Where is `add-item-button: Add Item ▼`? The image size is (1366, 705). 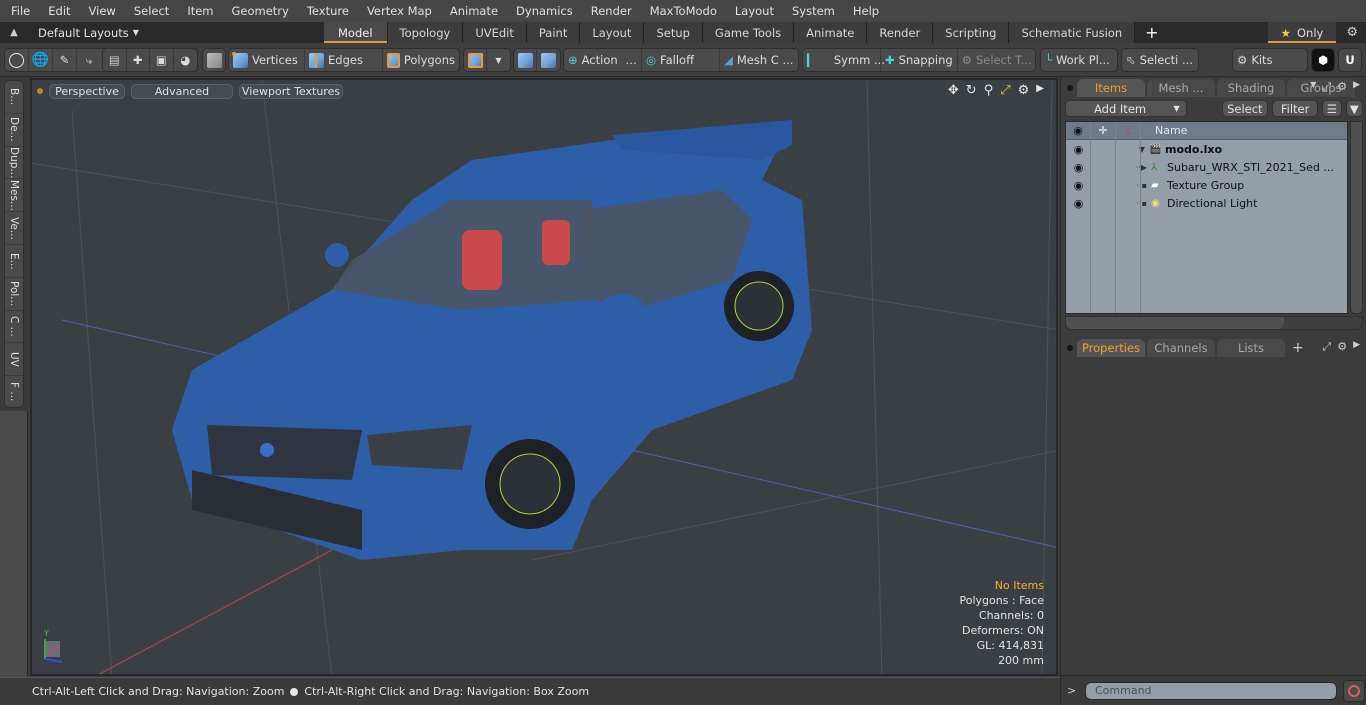 add-item-button: Add Item ▼ is located at coordinates (1126, 108).